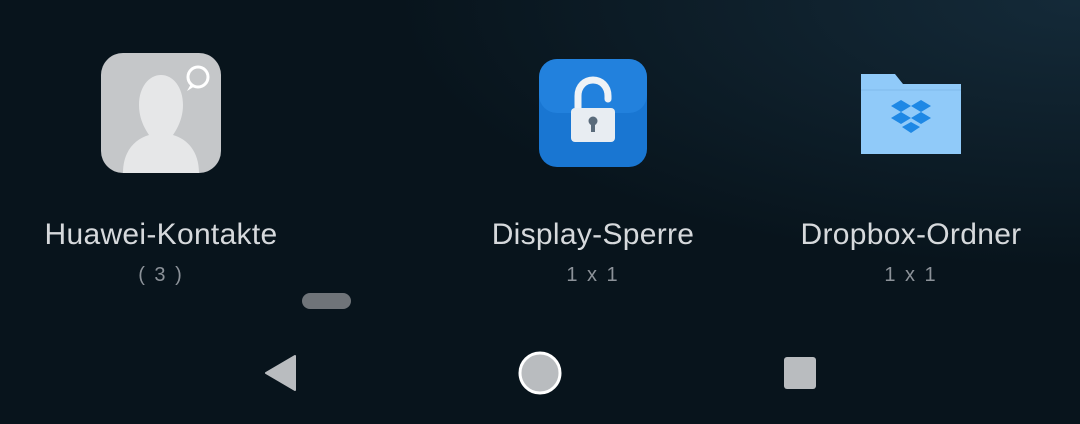  I want to click on recents-button, so click(800, 375).